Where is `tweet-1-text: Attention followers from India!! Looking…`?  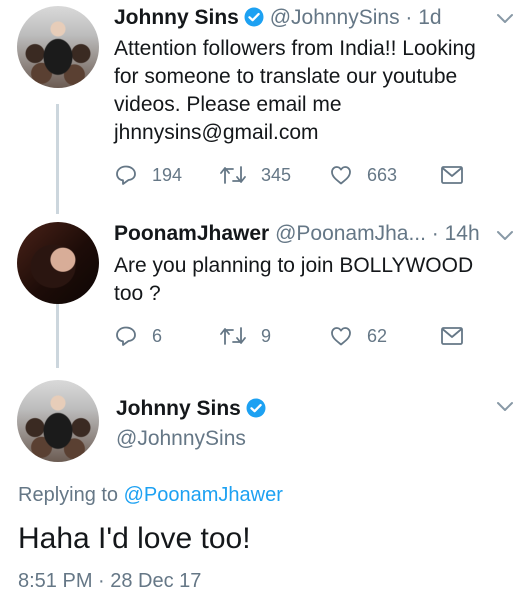 tweet-1-text: Attention followers from India!! Looking… is located at coordinates (295, 91).